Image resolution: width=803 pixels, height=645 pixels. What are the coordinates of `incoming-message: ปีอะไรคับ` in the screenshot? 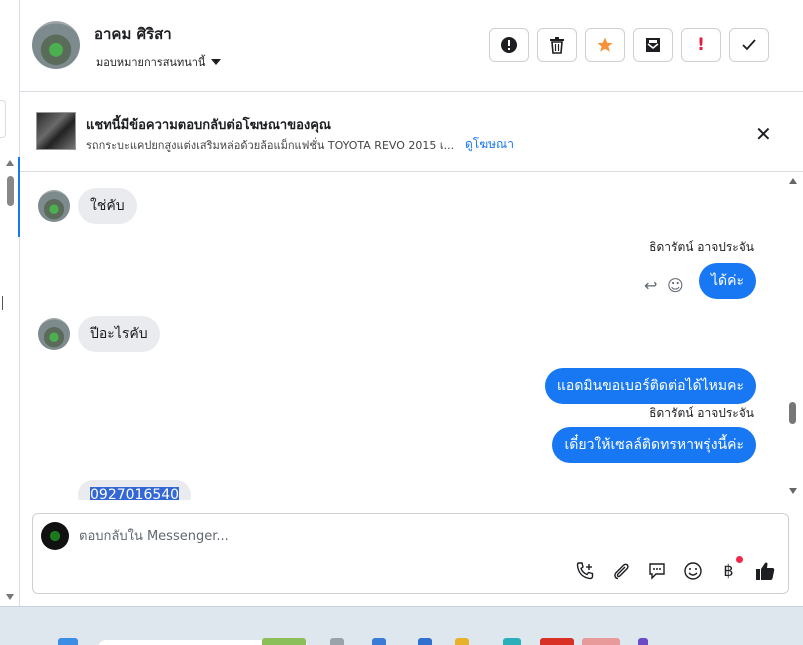 It's located at (119, 334).